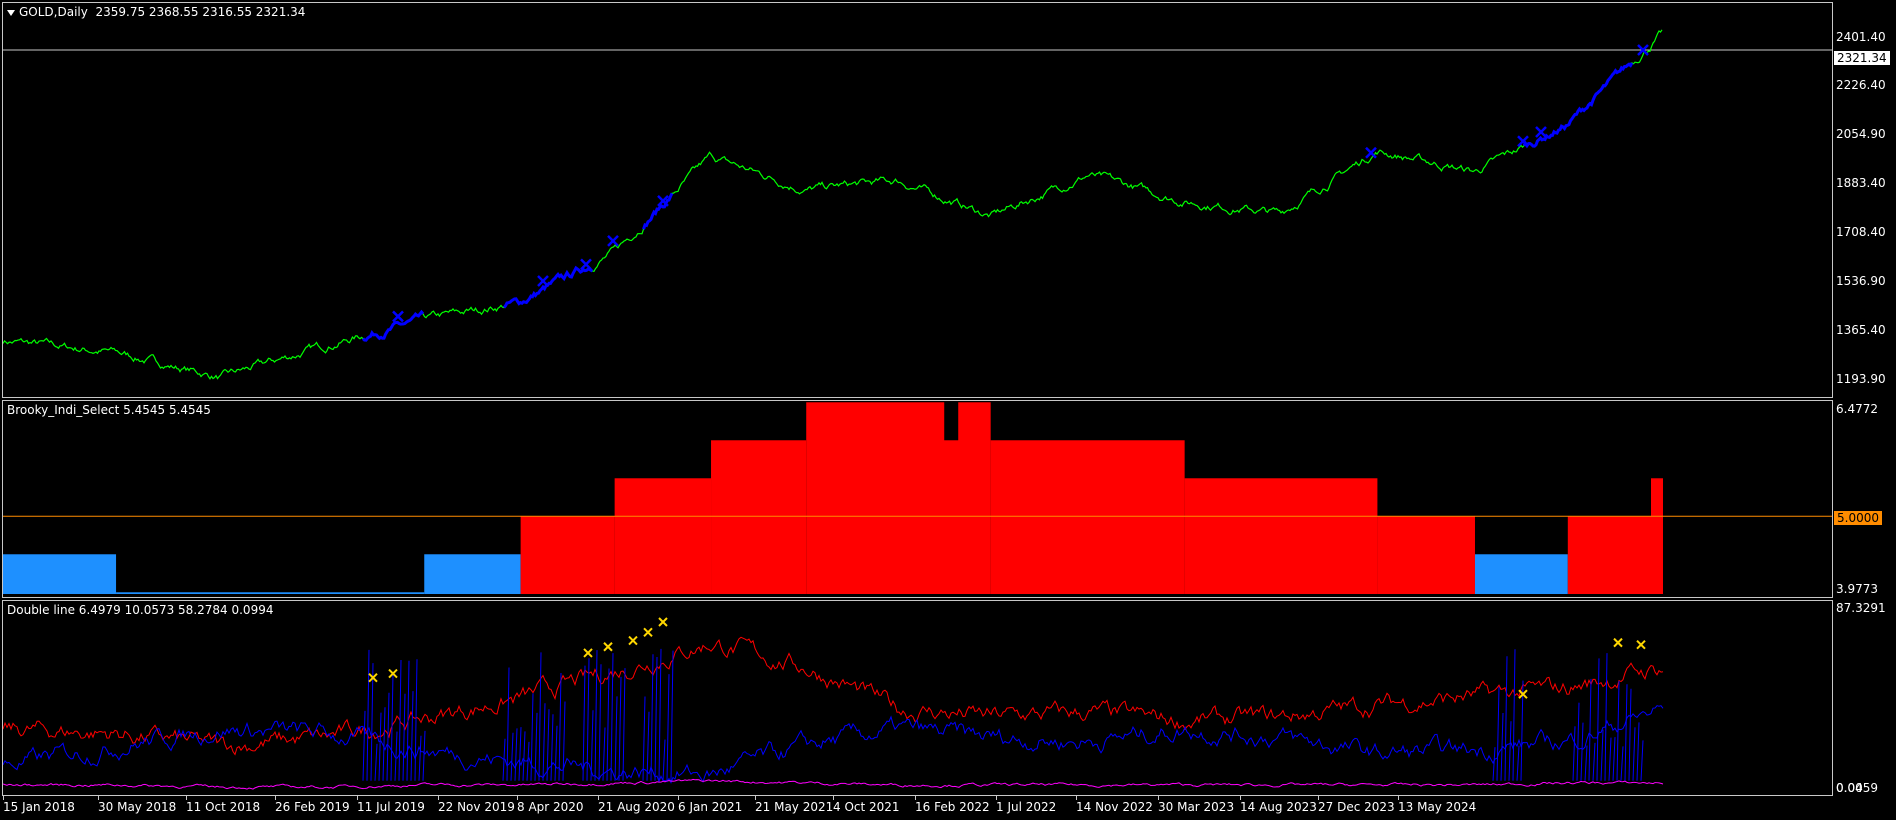 The image size is (1896, 820). I want to click on double-line-scale-zero: 0.00, so click(1849, 788).